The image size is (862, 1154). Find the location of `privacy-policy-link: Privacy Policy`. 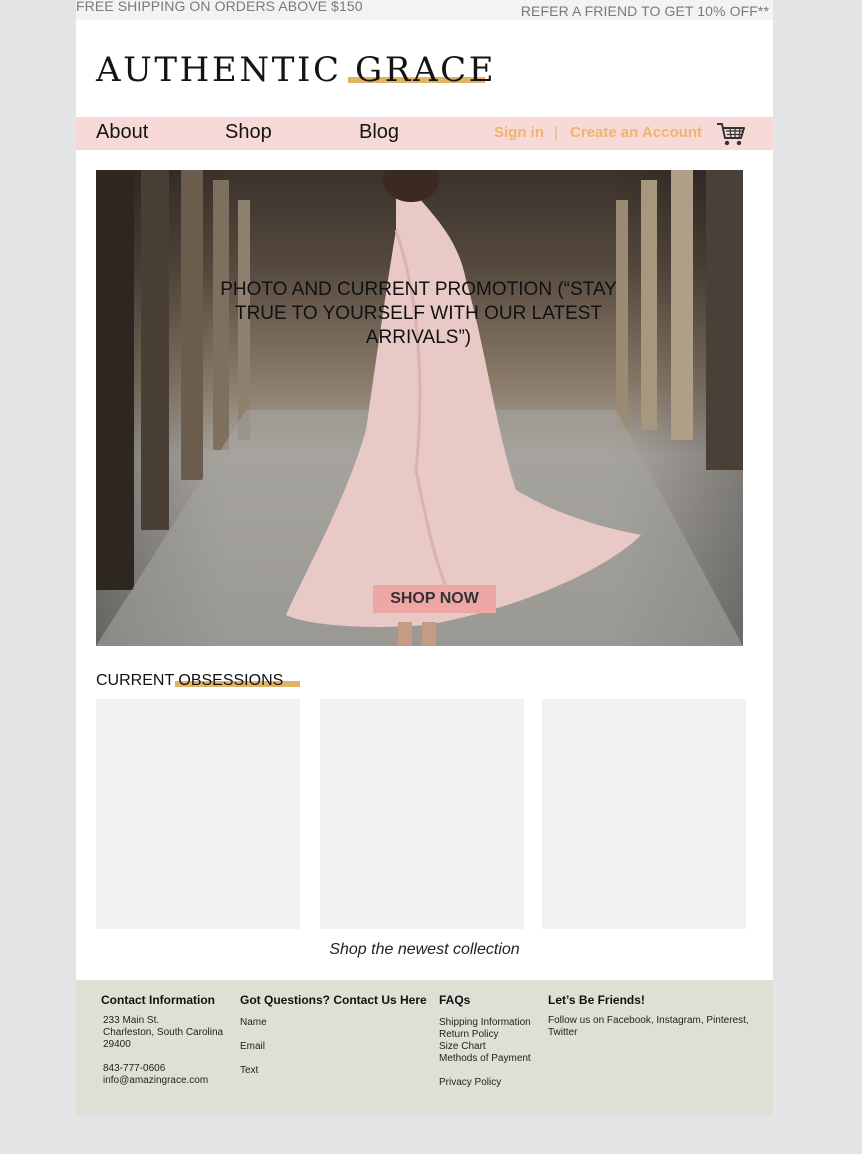

privacy-policy-link: Privacy Policy is located at coordinates (485, 1083).